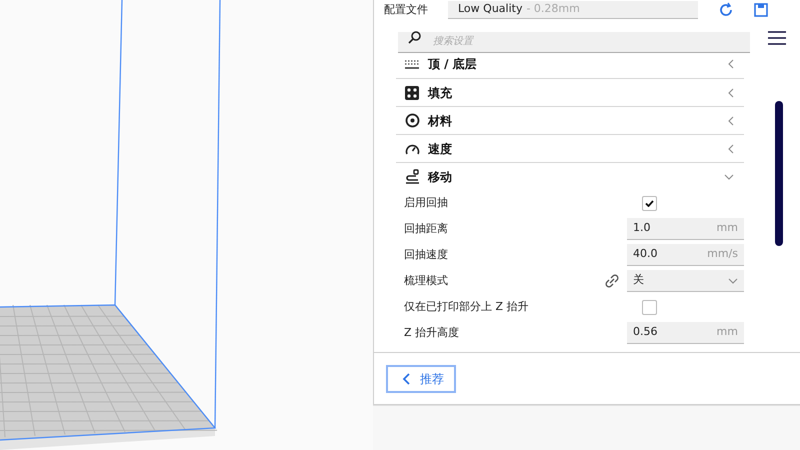 The height and width of the screenshot is (450, 800). What do you see at coordinates (779, 173) in the screenshot?
I see `scrollbar-thumb` at bounding box center [779, 173].